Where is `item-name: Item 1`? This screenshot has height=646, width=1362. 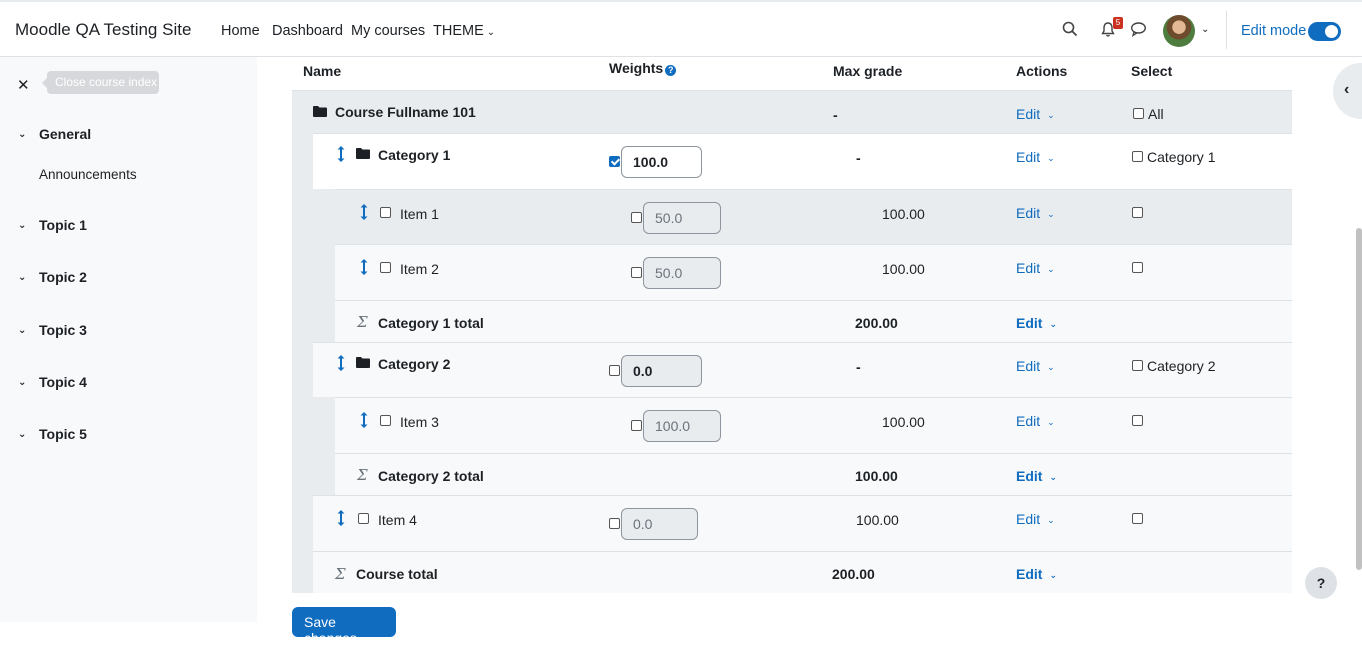
item-name: Item 1 is located at coordinates (419, 214).